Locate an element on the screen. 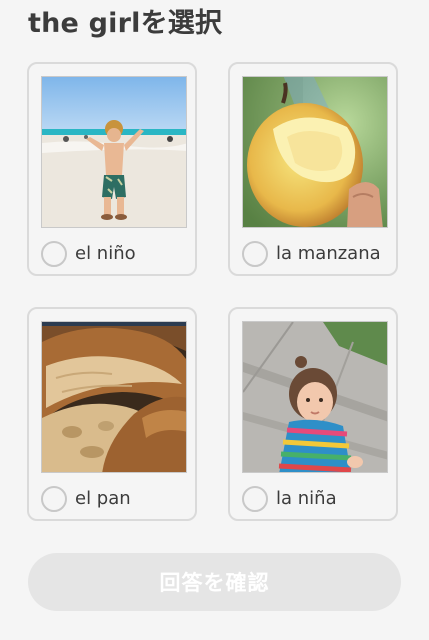 The image size is (429, 640). little-girl-image is located at coordinates (315, 397).